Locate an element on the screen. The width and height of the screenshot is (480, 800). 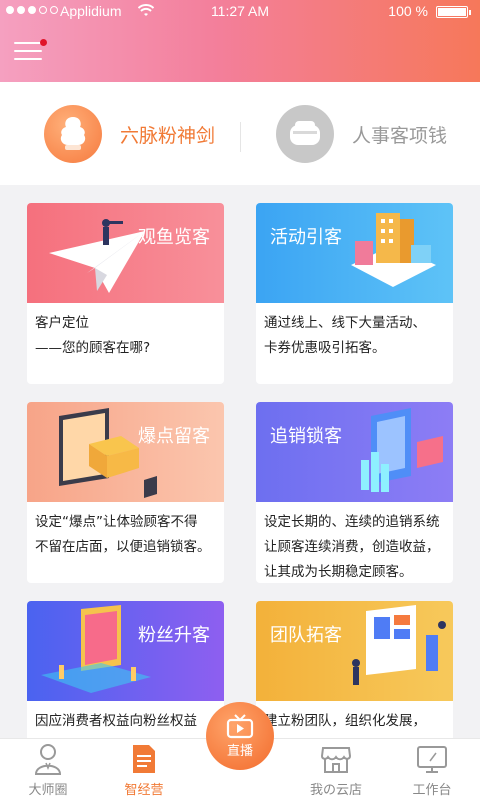
person-icon is located at coordinates (48, 759).